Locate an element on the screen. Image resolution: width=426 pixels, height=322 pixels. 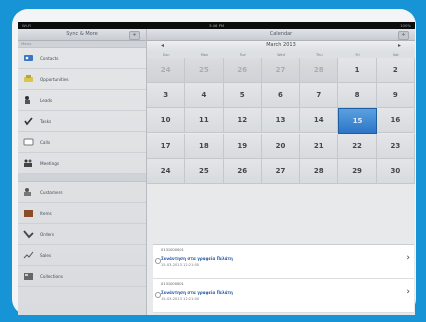
next-month-button: ▸ is located at coordinates (399, 45).